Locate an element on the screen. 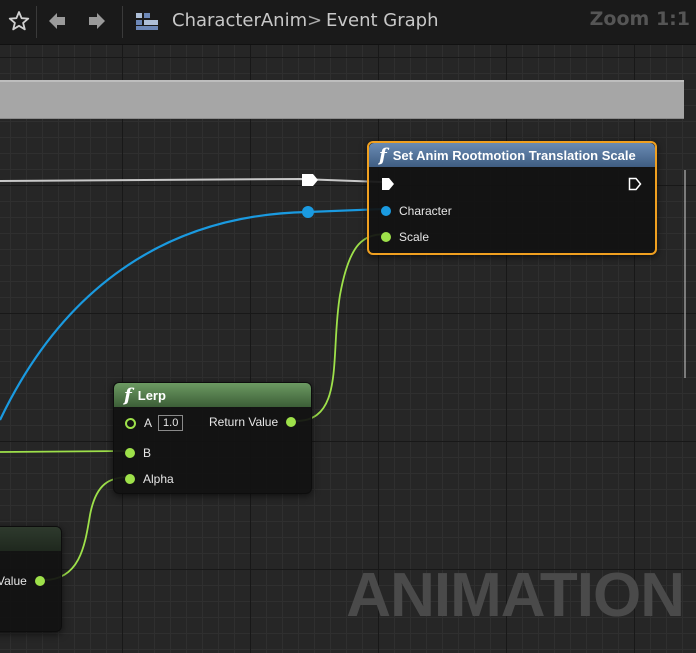 The width and height of the screenshot is (696, 653). forward-button is located at coordinates (97, 21).